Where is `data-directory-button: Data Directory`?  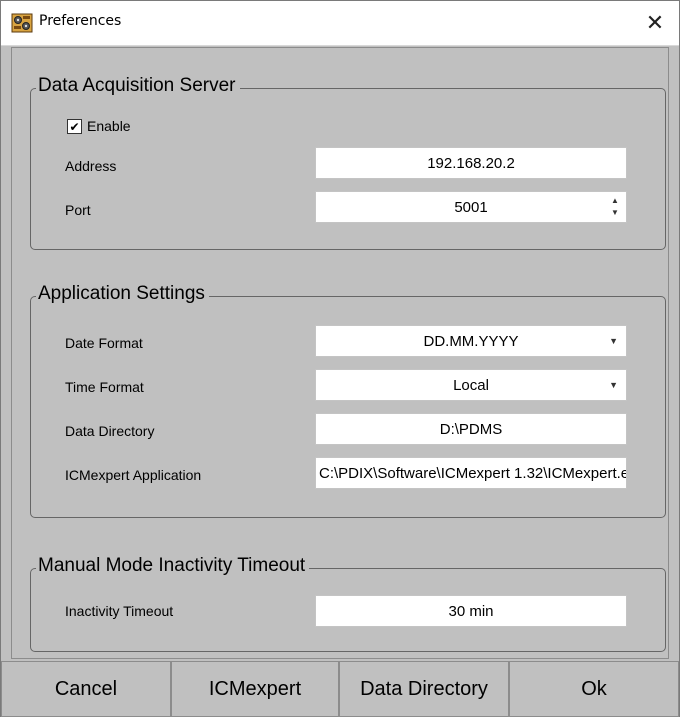 data-directory-button: Data Directory is located at coordinates (424, 689).